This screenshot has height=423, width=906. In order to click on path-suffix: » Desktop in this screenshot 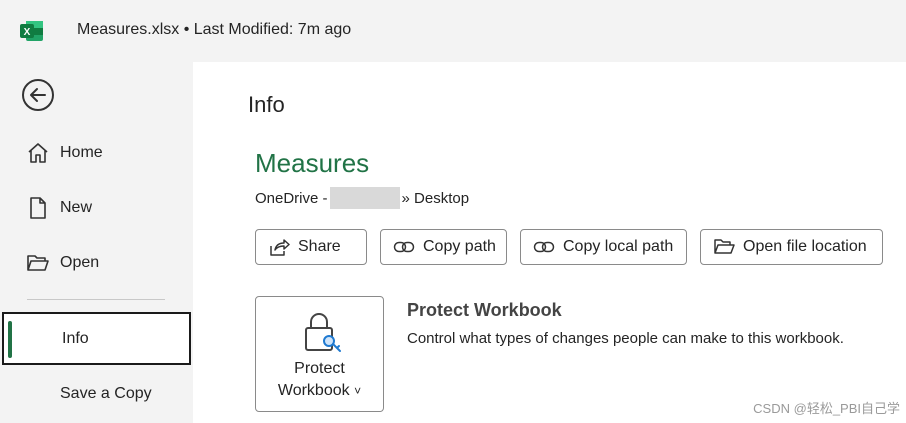, I will do `click(435, 198)`.